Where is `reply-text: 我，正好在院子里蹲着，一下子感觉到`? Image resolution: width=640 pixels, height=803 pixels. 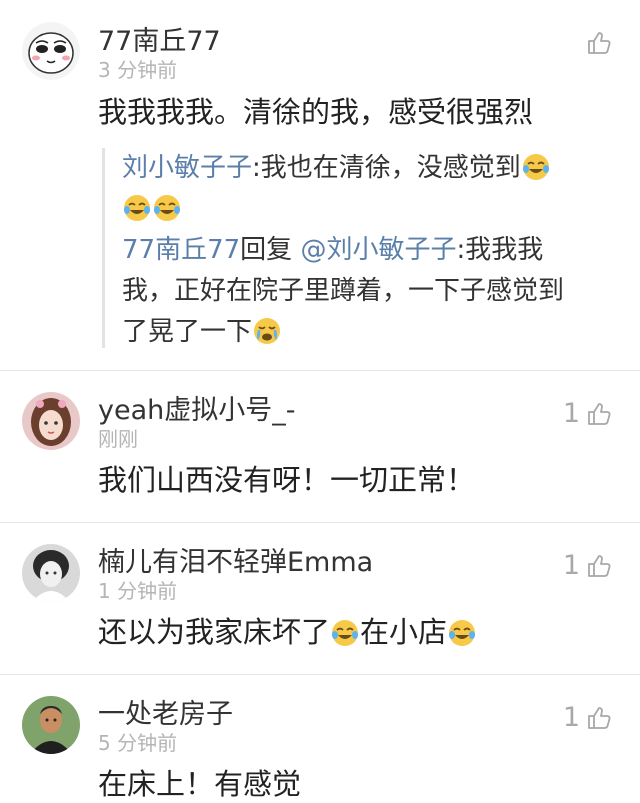 reply-text: 我，正好在院子里蹲着，一下子感觉到 is located at coordinates (343, 291).